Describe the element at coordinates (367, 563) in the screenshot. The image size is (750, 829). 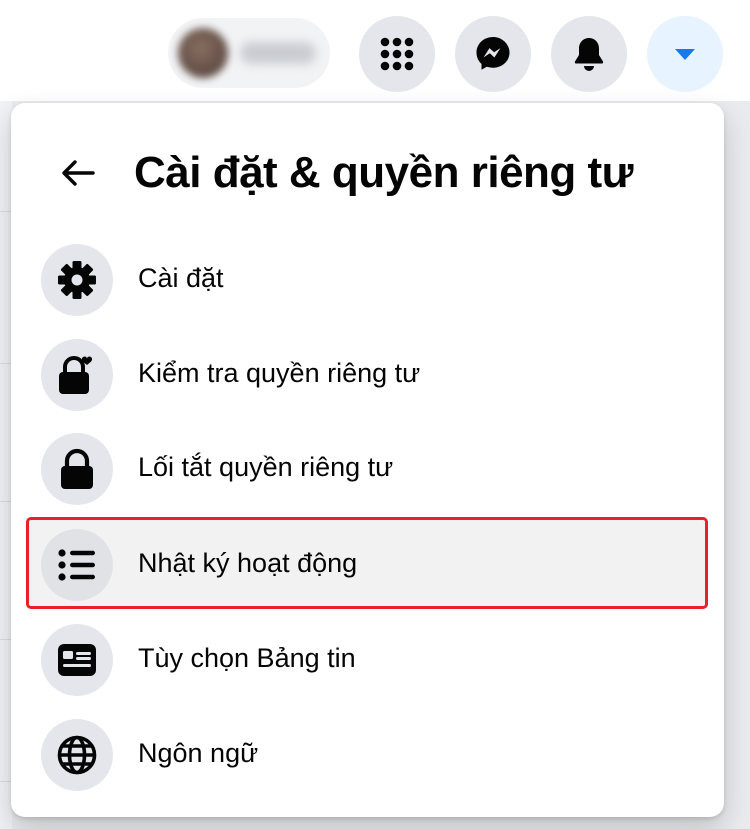
I see `menu-item-activity-log: Nhật ký hoạt động` at that location.